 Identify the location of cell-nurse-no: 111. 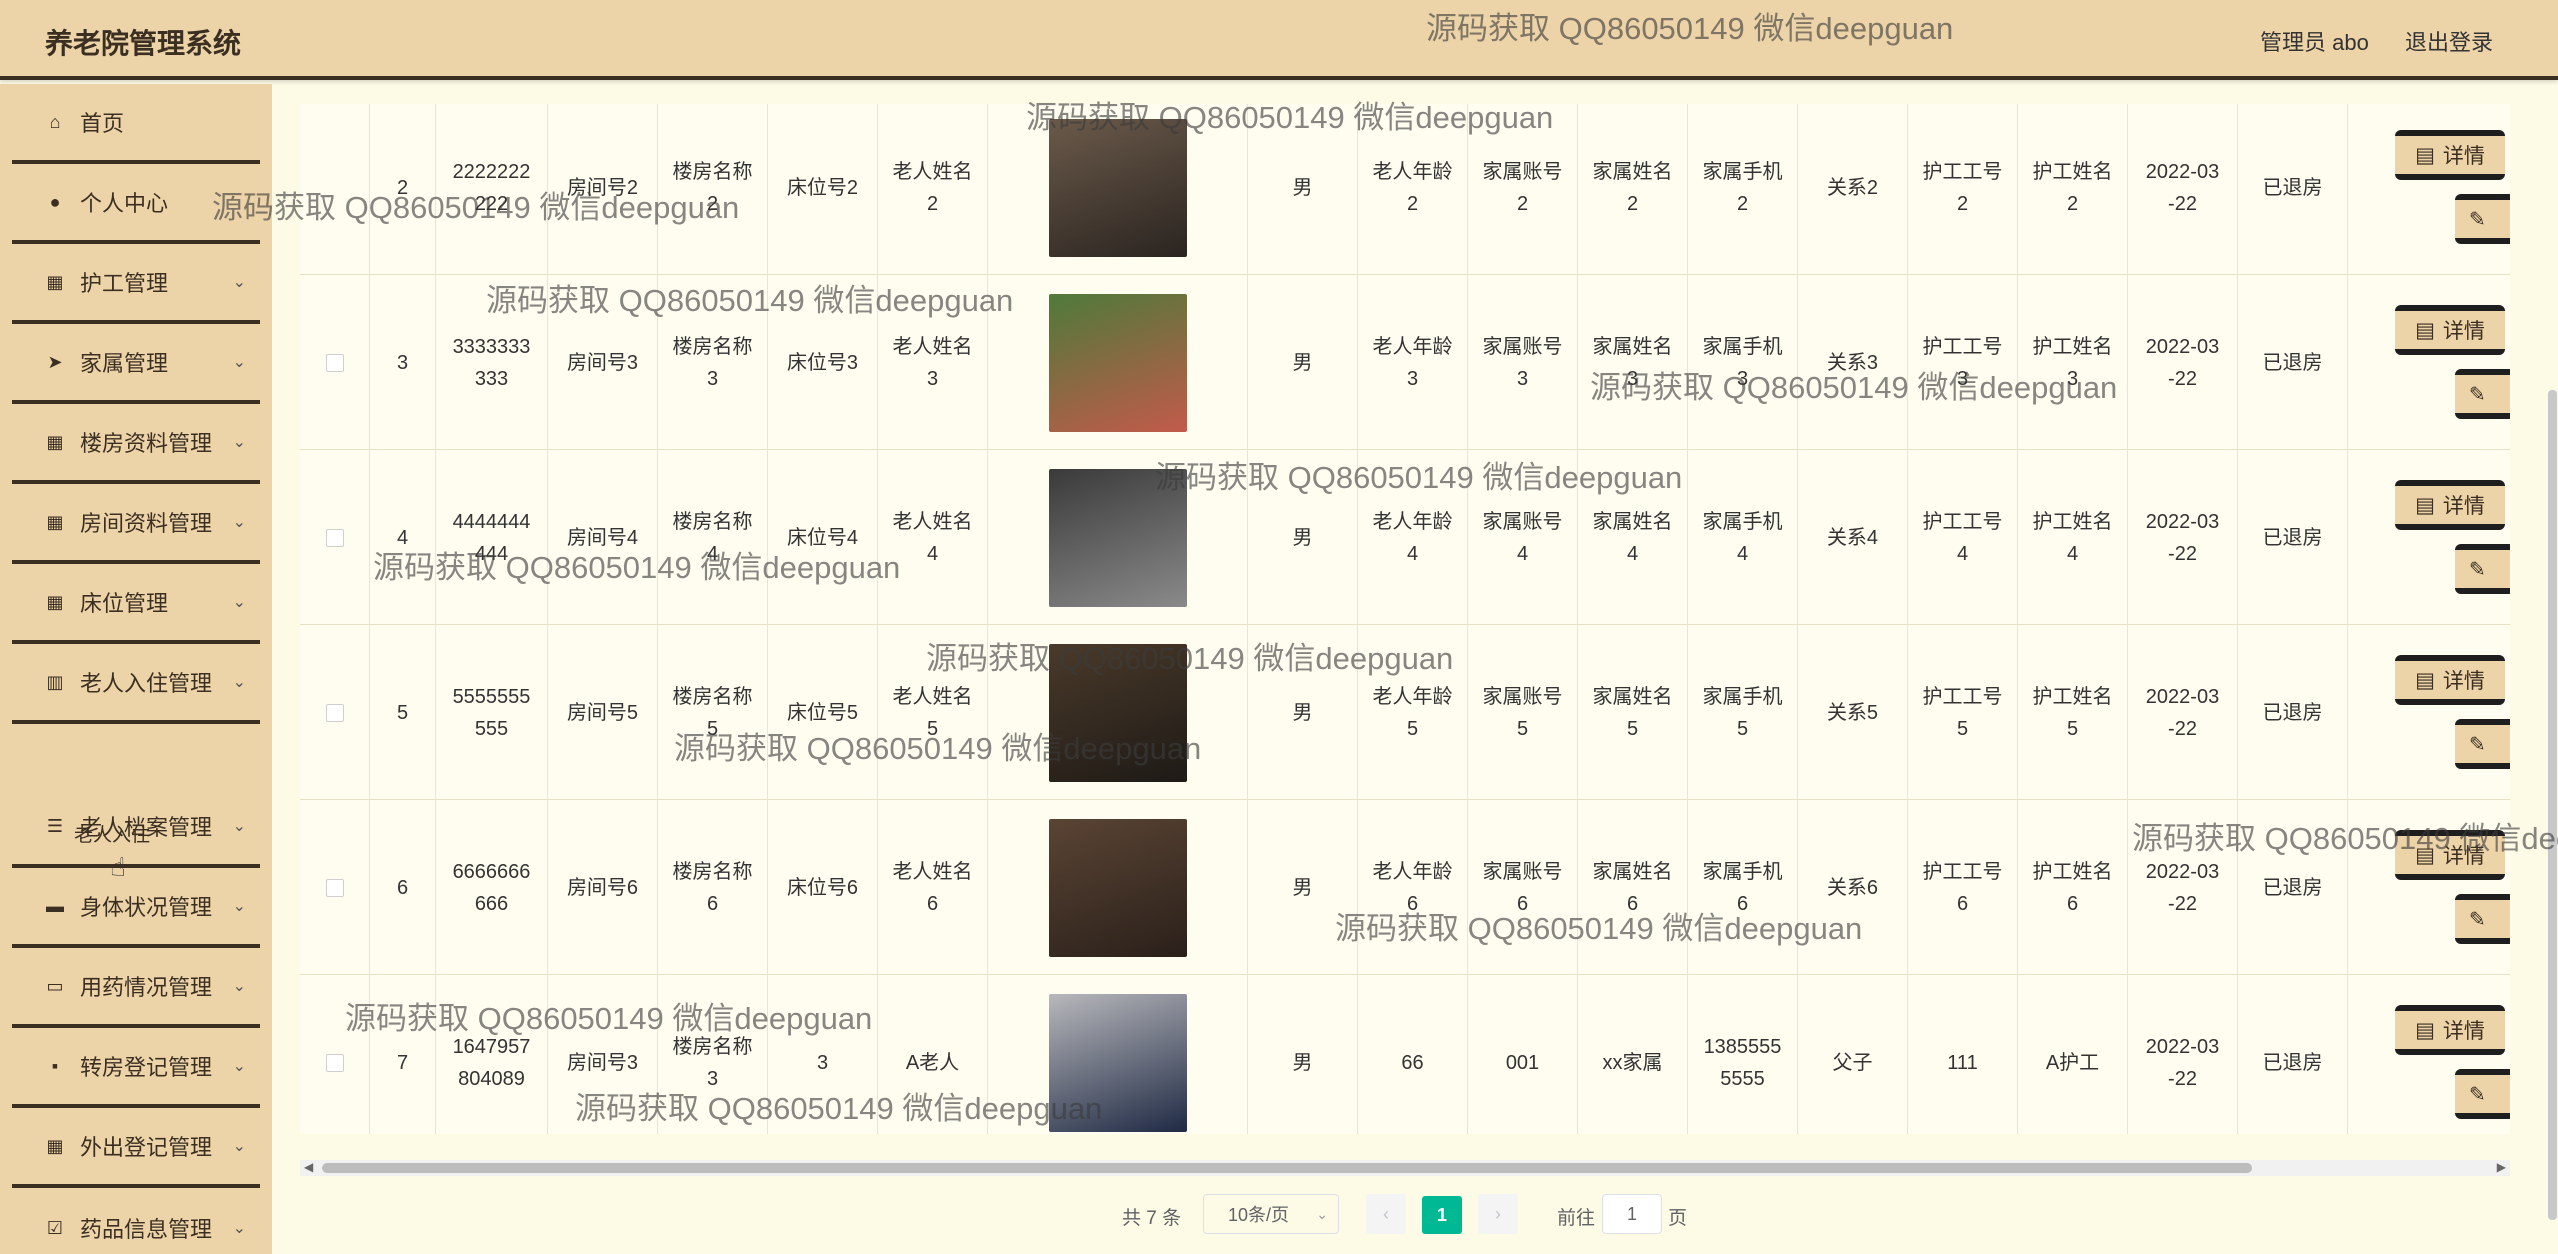
(1963, 1054).